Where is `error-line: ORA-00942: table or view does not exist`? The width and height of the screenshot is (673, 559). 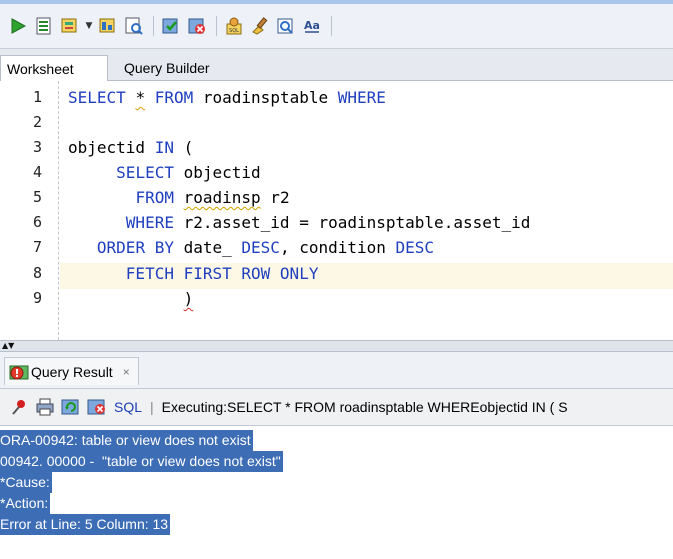 error-line: ORA-00942: table or view does not exist is located at coordinates (126, 440).